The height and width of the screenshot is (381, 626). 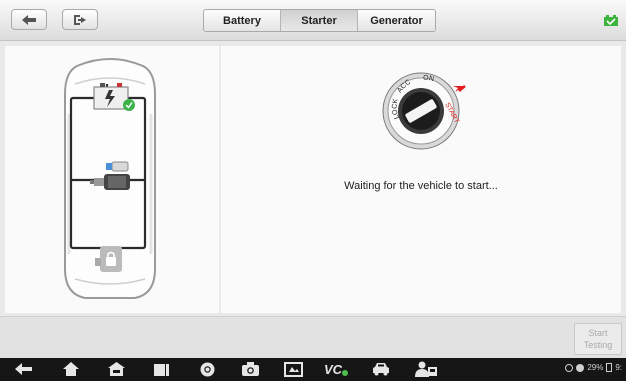 I want to click on clock: 9:, so click(x=618, y=367).